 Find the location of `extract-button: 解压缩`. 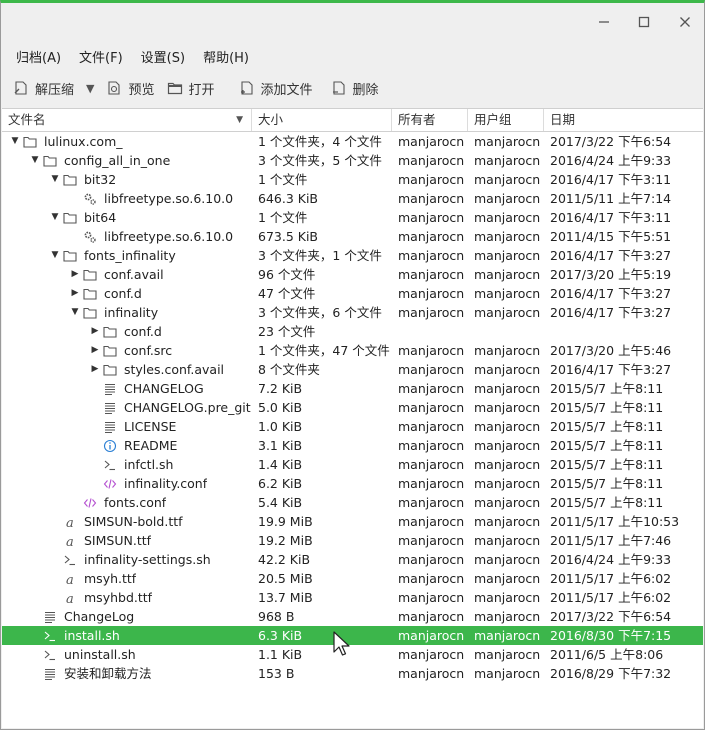

extract-button: 解压缩 is located at coordinates (43, 88).